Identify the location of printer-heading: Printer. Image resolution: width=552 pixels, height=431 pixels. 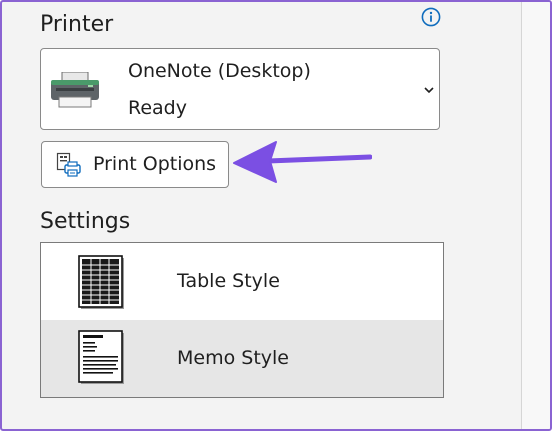
(77, 24).